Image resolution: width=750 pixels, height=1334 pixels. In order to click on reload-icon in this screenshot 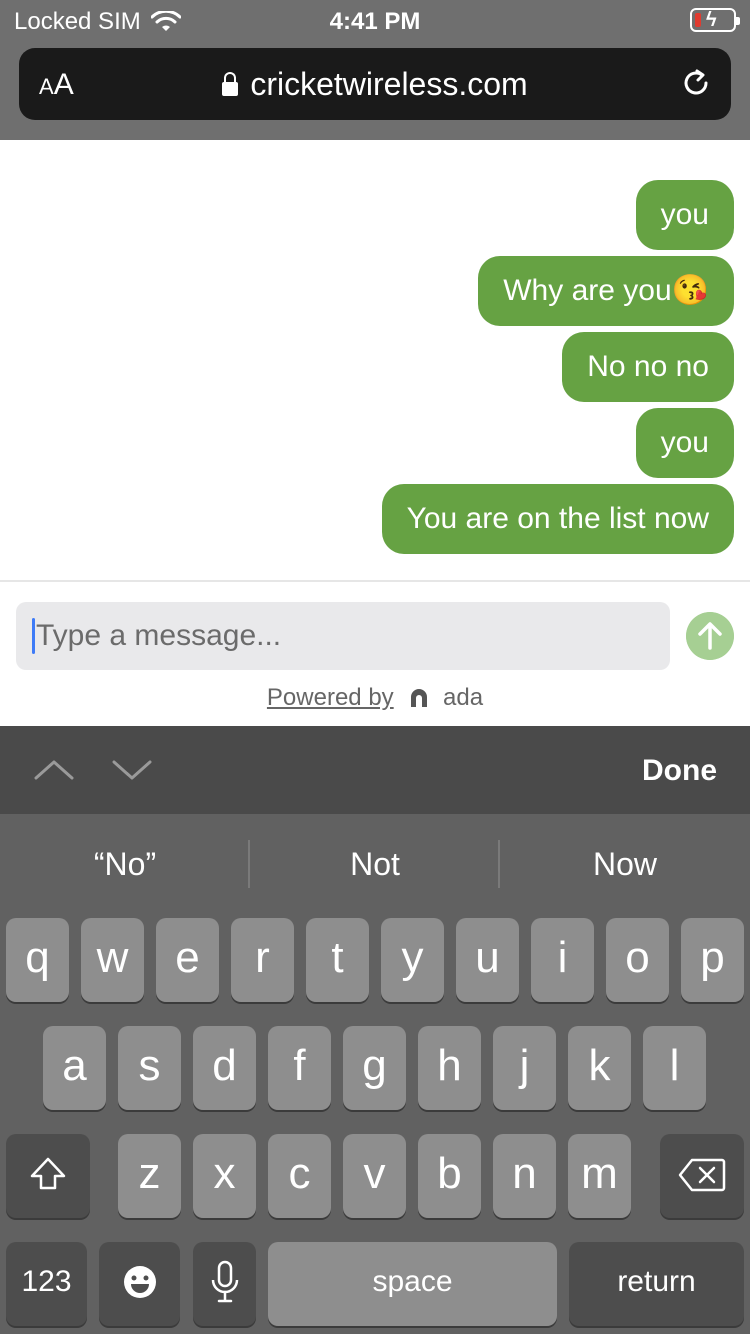, I will do `click(696, 83)`.